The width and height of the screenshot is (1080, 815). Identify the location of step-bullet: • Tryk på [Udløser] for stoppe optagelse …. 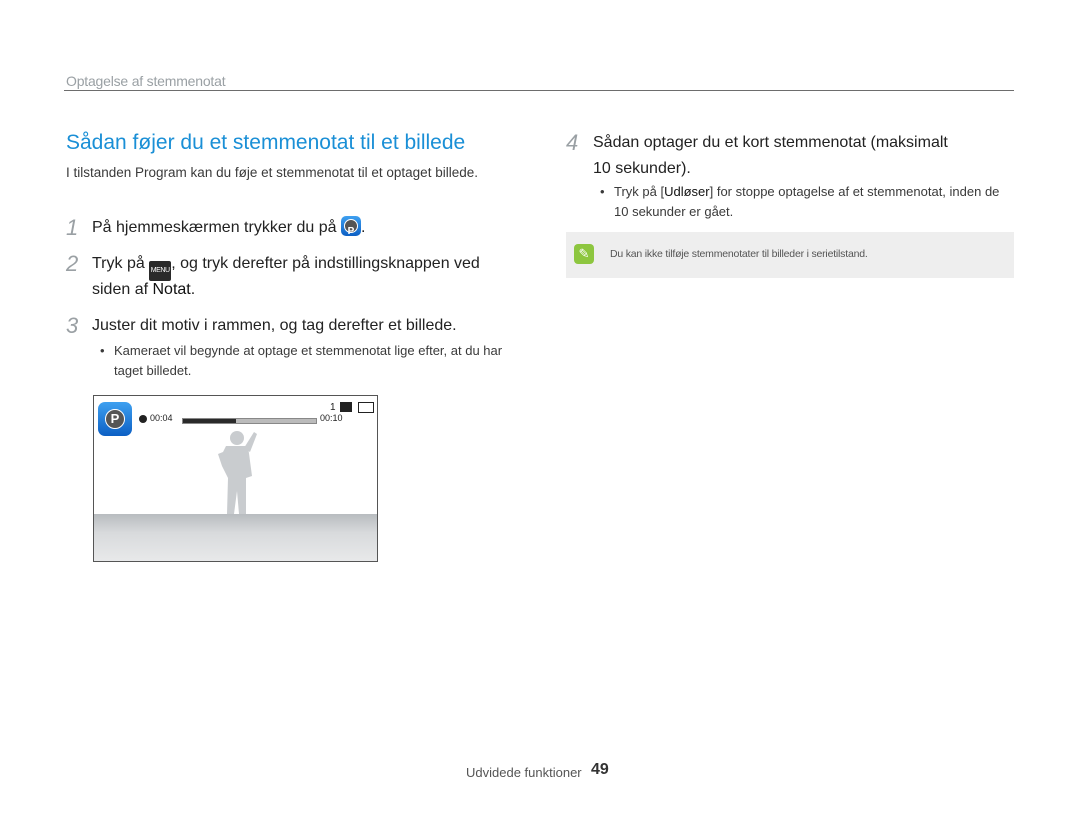
(800, 201).